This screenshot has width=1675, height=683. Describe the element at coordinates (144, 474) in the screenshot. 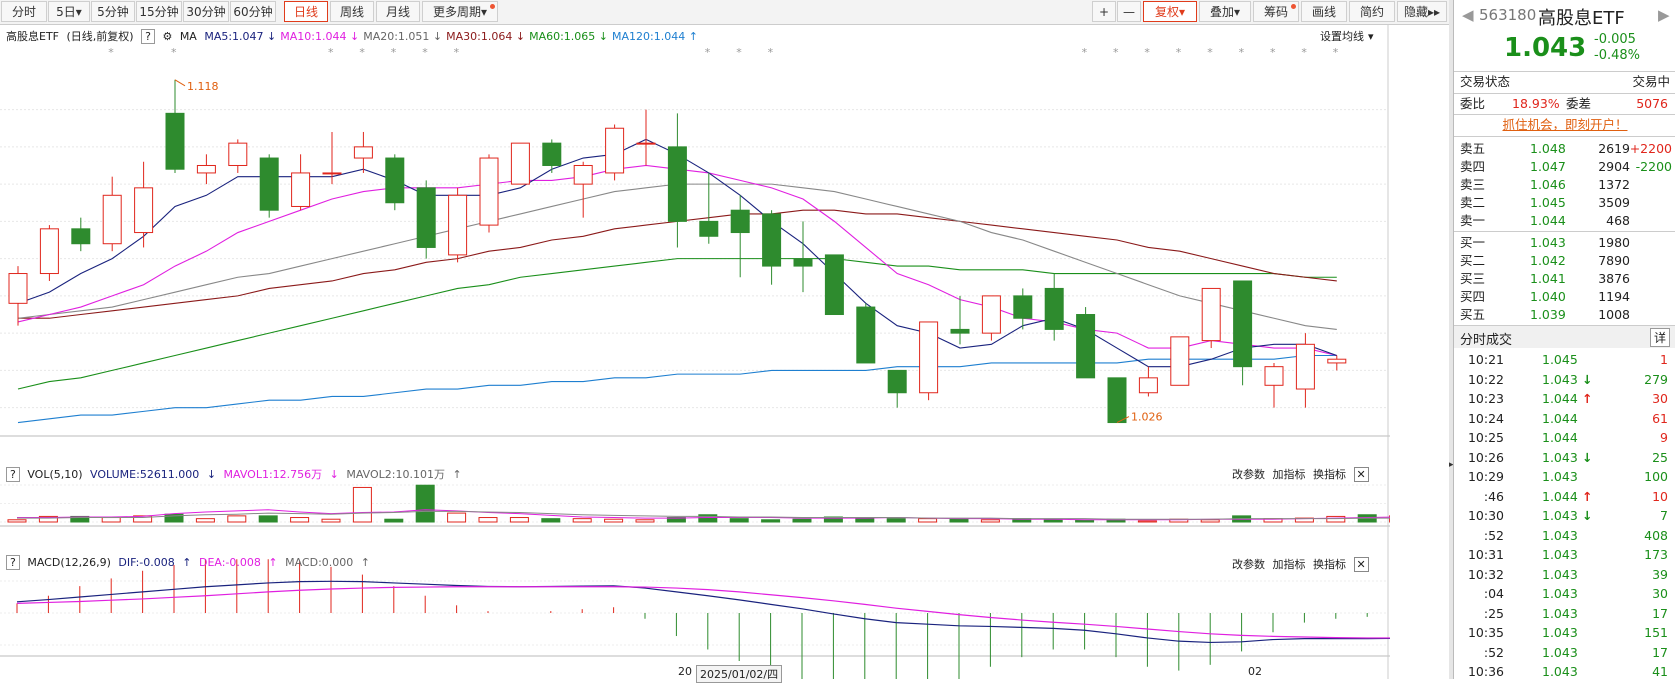

I see `vol-legend-volume: VOLUME:52611.000` at that location.